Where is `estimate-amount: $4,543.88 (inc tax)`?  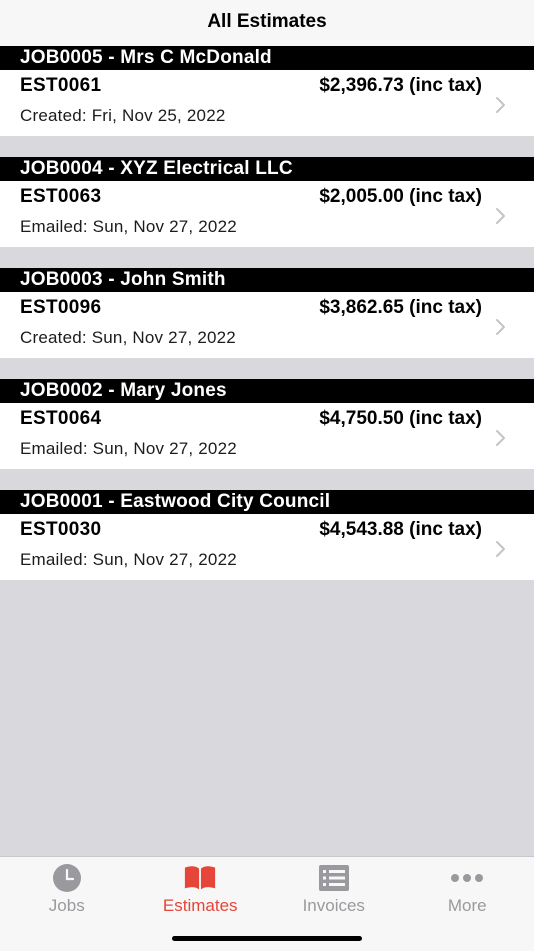 estimate-amount: $4,543.88 (inc tax) is located at coordinates (400, 530).